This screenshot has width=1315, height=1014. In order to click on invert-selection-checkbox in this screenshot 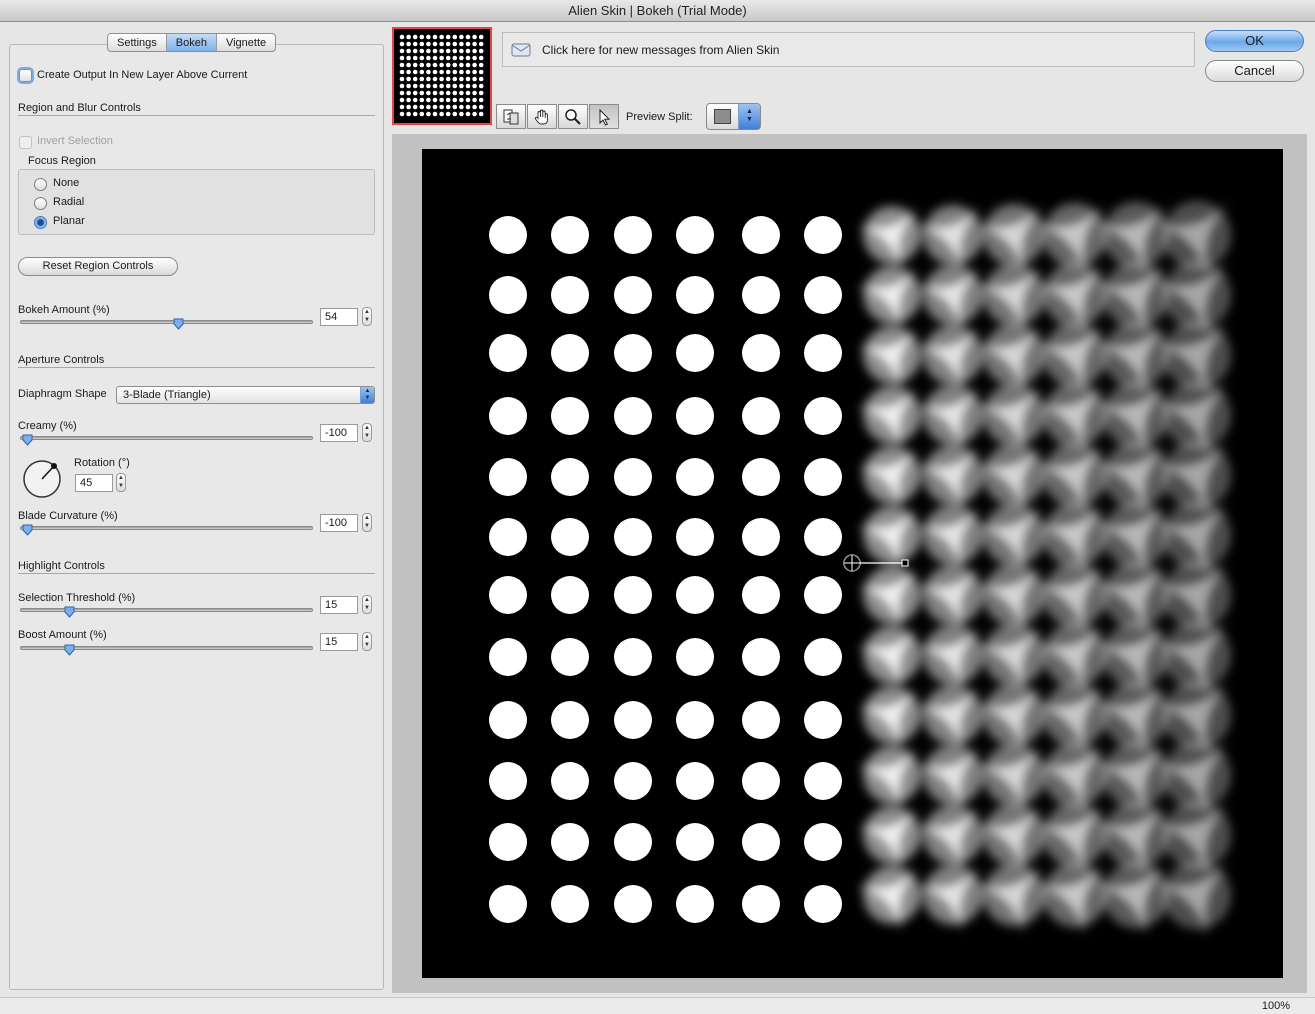, I will do `click(25, 142)`.